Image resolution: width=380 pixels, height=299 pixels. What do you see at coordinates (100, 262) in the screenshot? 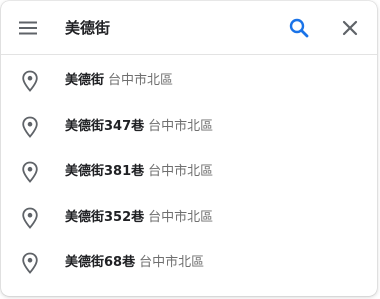
I see `suggestion-name: 美德街68巷` at bounding box center [100, 262].